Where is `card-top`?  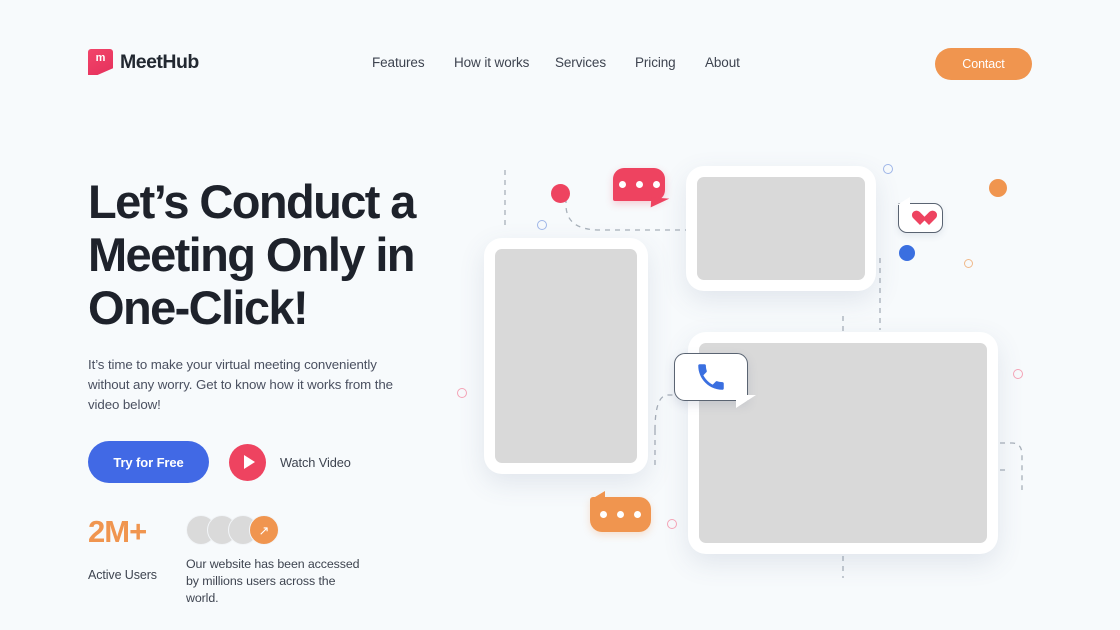
card-top is located at coordinates (781, 228).